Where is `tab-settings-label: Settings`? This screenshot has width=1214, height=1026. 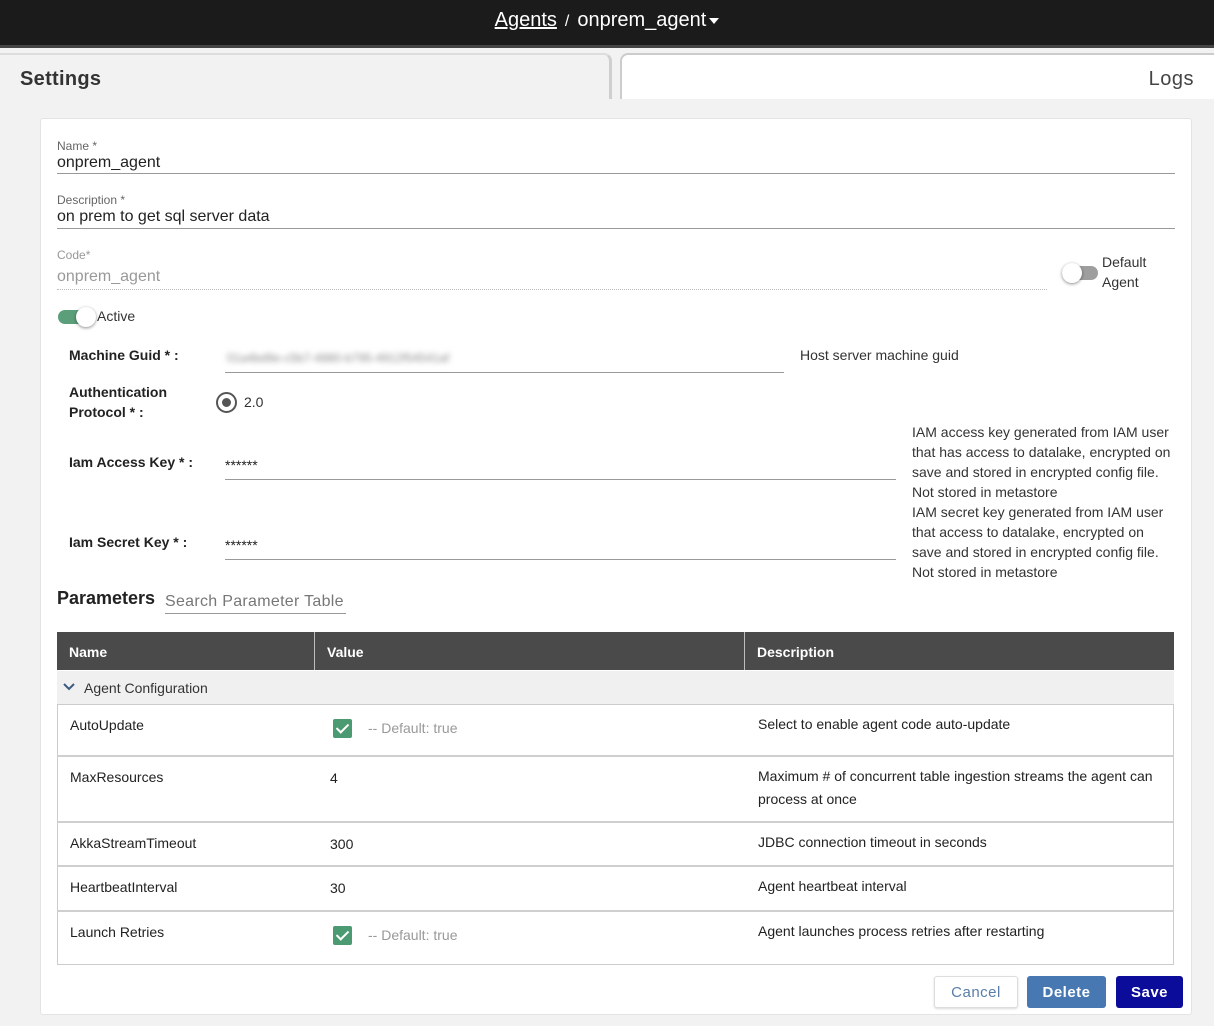
tab-settings-label: Settings is located at coordinates (61, 79).